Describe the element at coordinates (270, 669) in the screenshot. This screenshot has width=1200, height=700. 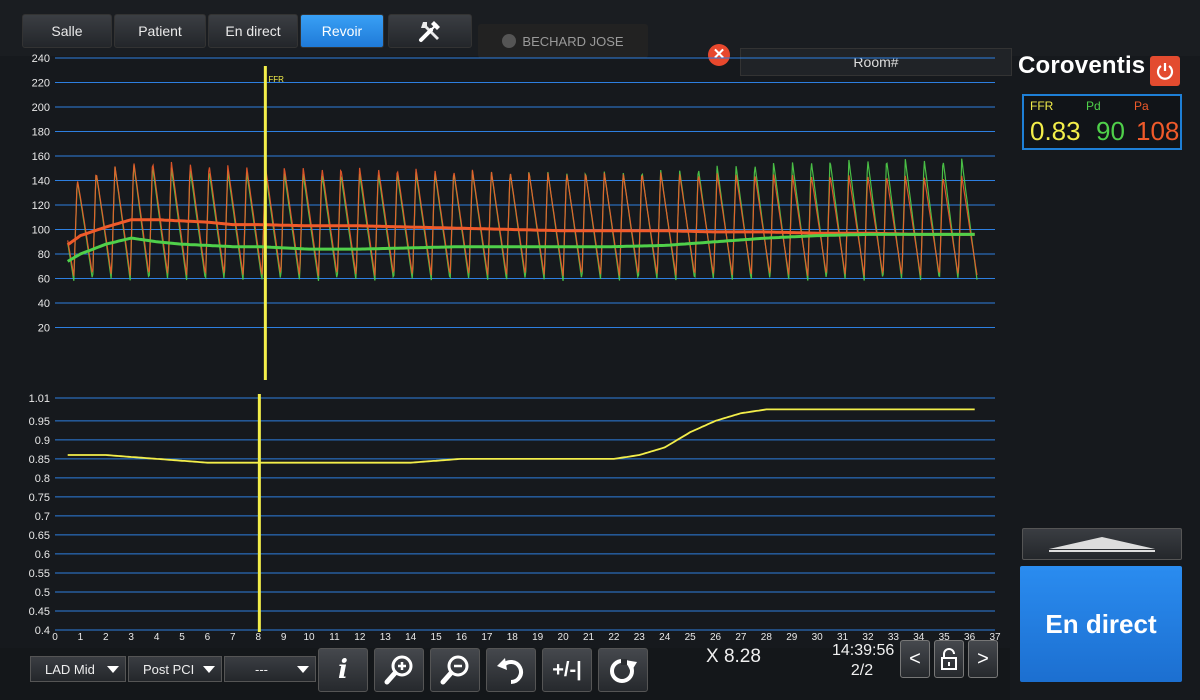
I see `extra-select: ---` at that location.